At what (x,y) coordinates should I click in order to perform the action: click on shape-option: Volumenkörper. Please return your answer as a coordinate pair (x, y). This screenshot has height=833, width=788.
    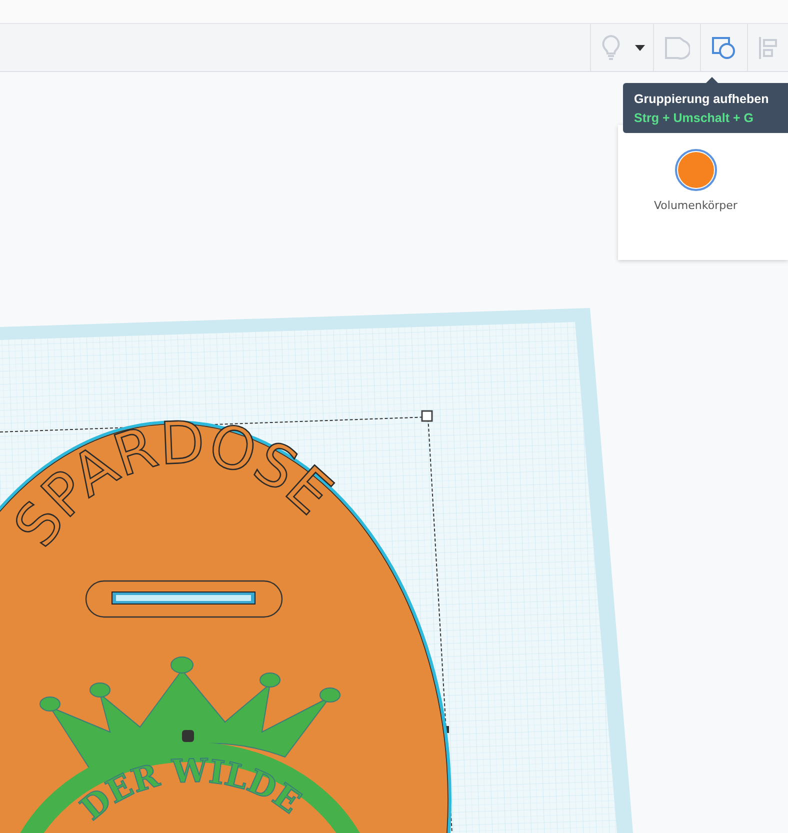
    Looking at the image, I should click on (696, 180).